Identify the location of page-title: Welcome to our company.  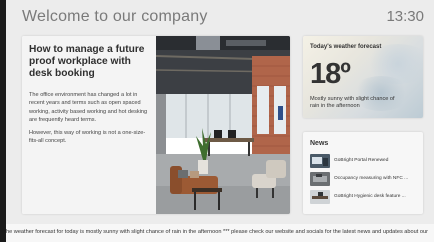
(115, 16).